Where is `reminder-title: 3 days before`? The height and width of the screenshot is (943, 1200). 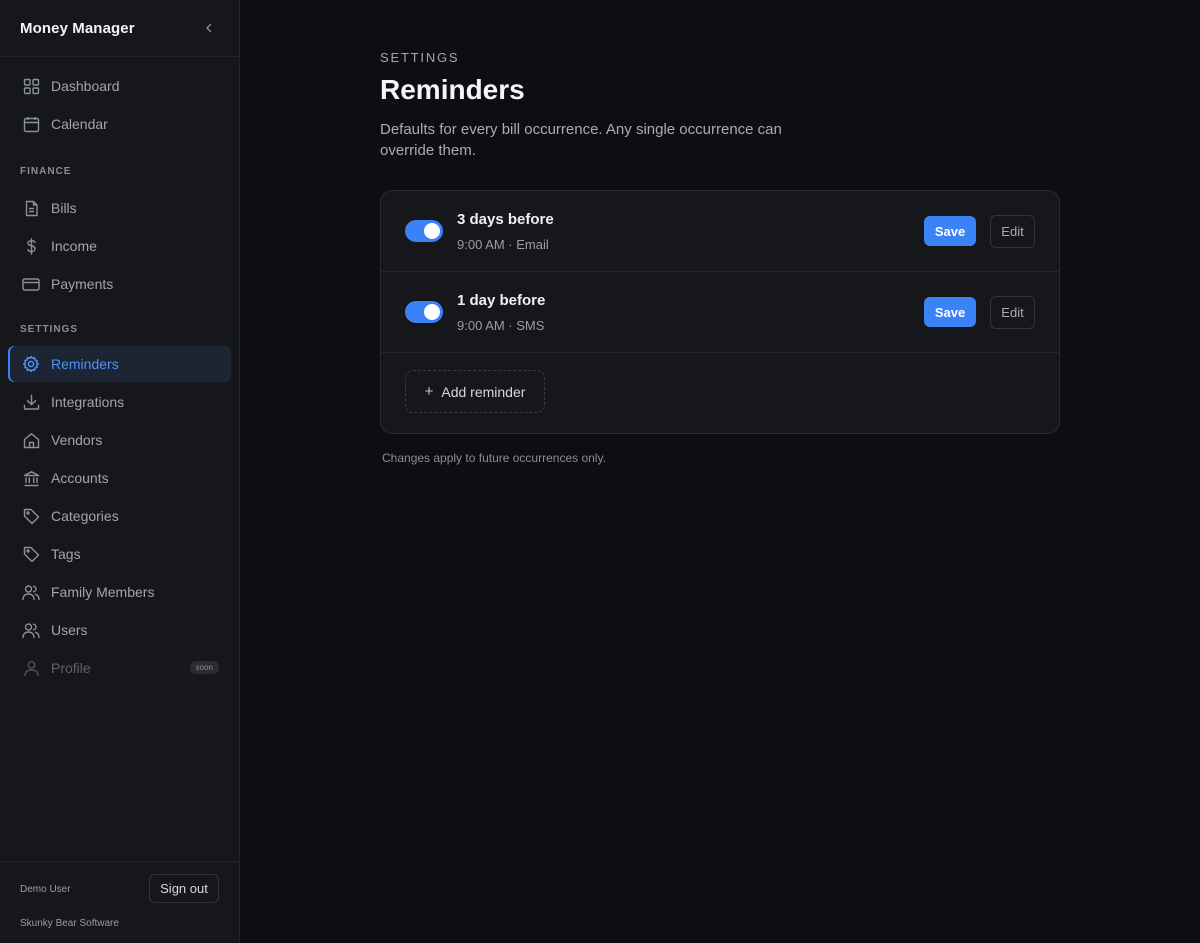
reminder-title: 3 days before is located at coordinates (505, 219).